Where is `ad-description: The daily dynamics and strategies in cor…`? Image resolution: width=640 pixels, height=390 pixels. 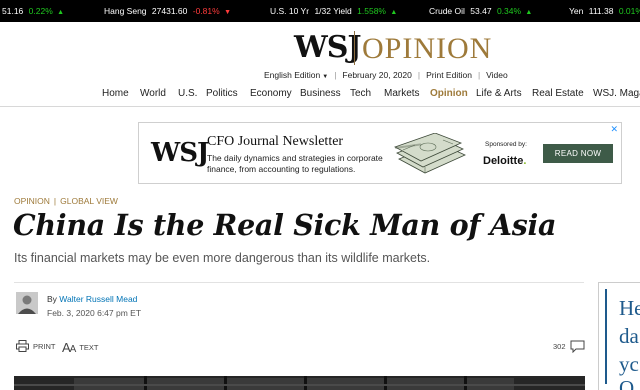
ad-description: The daily dynamics and strategies in cor… is located at coordinates (295, 163).